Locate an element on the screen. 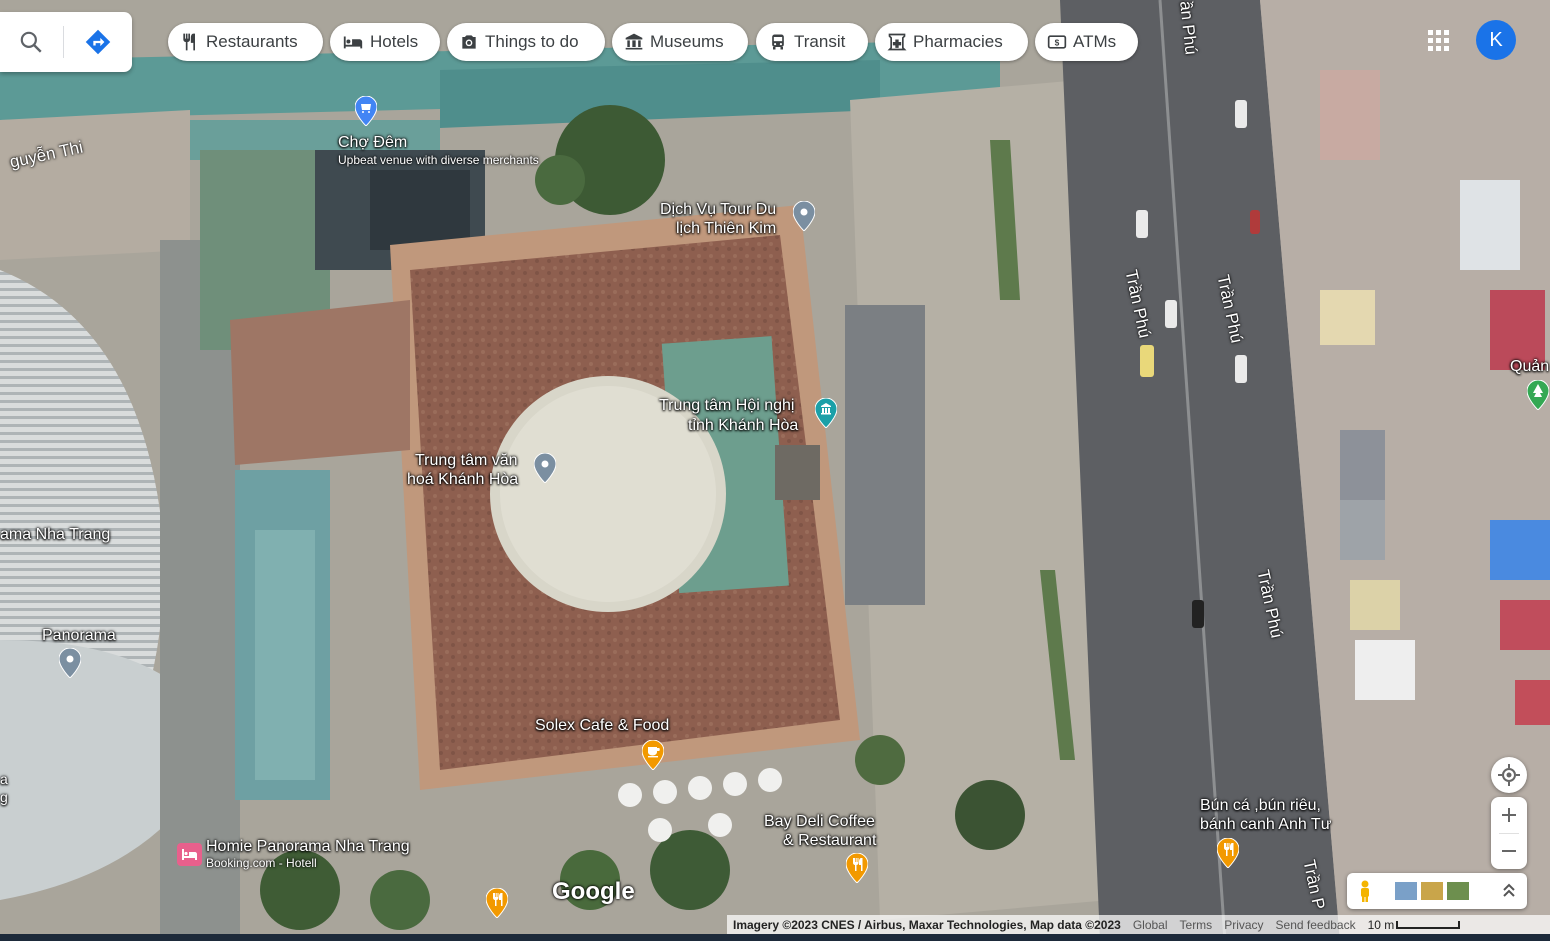 The width and height of the screenshot is (1550, 941). pharmacy-icon is located at coordinates (897, 42).